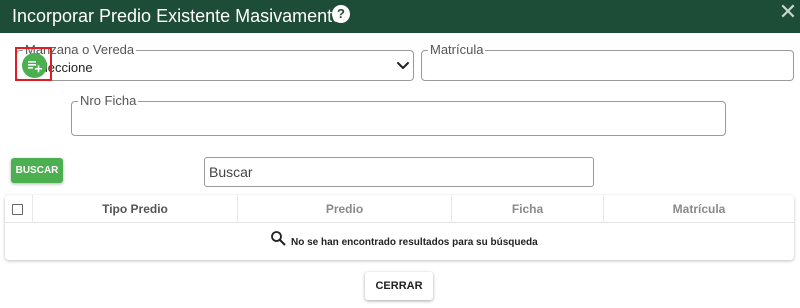 The image size is (800, 308). I want to click on dialog-title: Incorporar Predio Existente Masivamente, so click(177, 16).